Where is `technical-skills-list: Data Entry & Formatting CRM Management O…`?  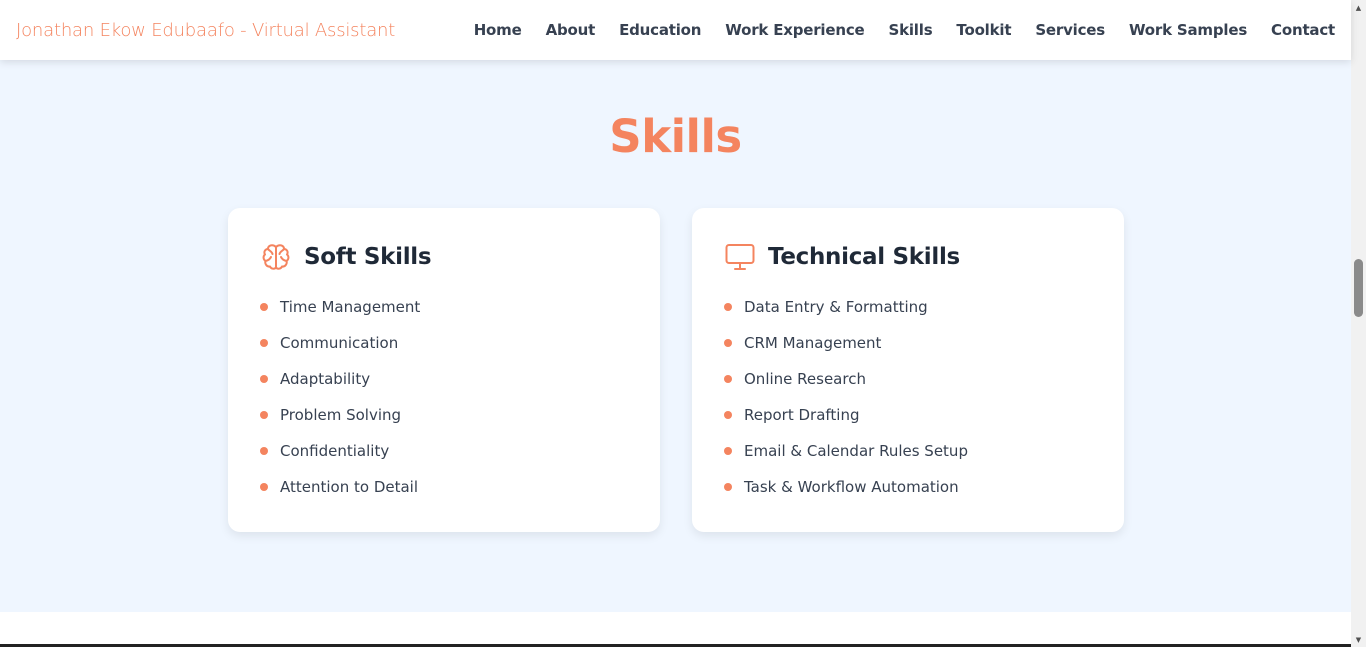 technical-skills-list: Data Entry & Formatting CRM Management O… is located at coordinates (908, 397).